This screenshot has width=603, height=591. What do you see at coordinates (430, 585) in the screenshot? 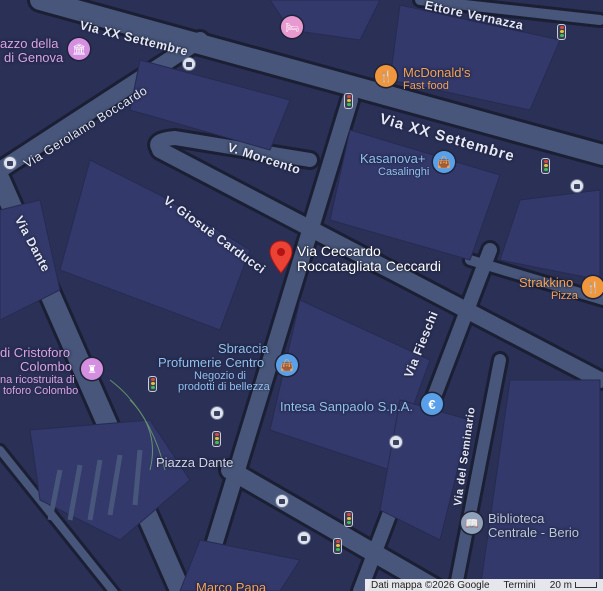
I see `map-attribution: Dati mappa ©2026 Google` at bounding box center [430, 585].